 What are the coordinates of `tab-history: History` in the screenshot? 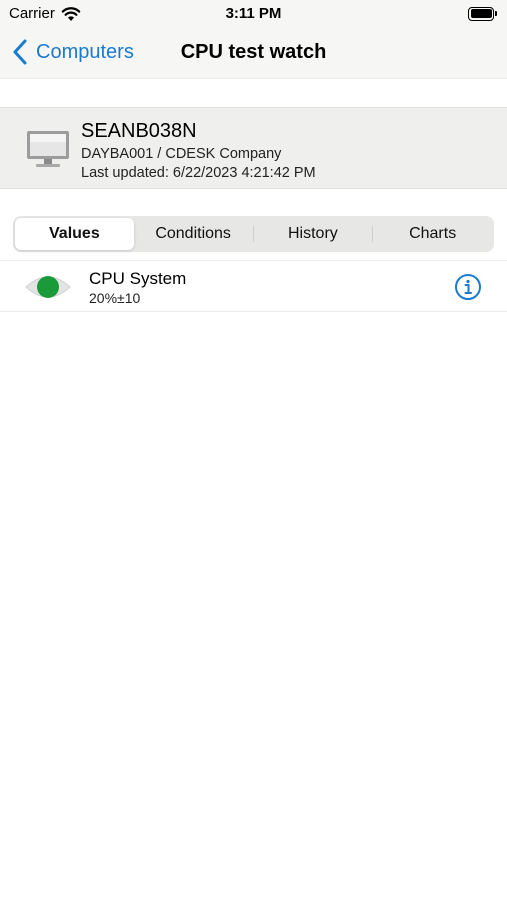 It's located at (313, 234).